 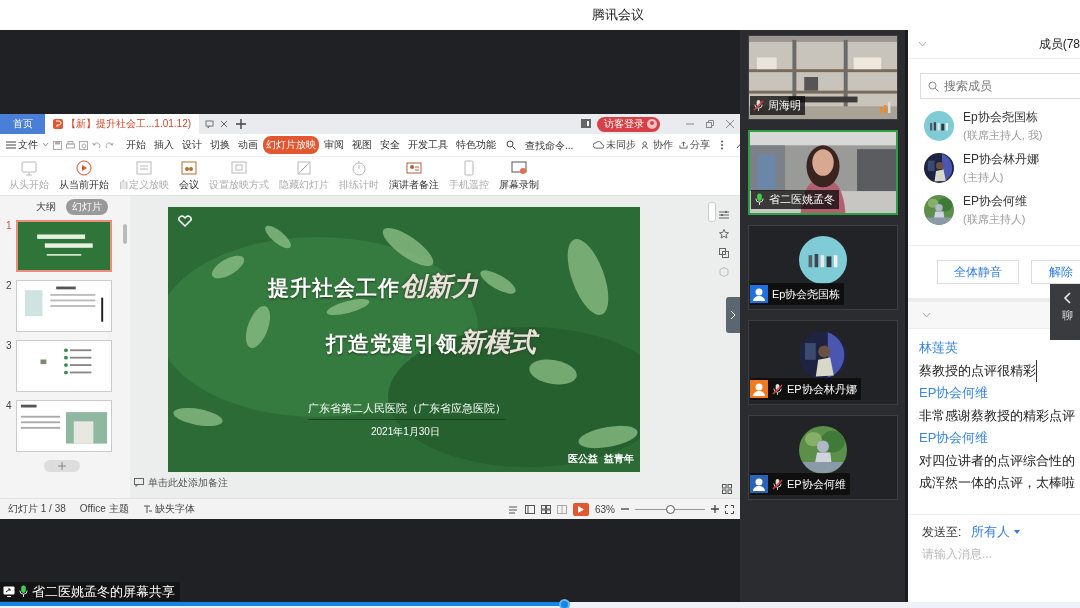 What do you see at coordinates (239, 168) in the screenshot?
I see `screen-icon` at bounding box center [239, 168].